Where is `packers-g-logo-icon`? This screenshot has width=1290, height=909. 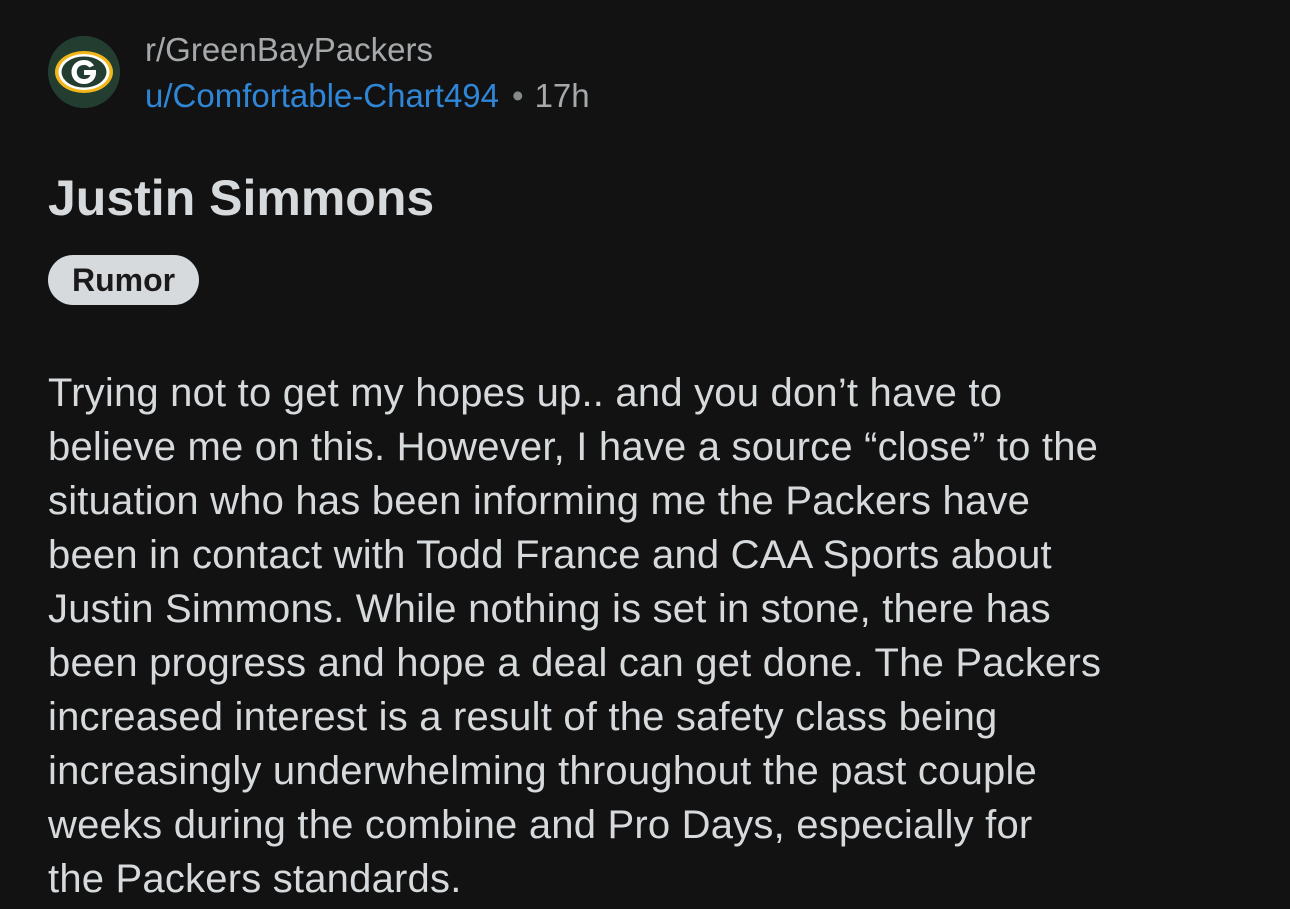
packers-g-logo-icon is located at coordinates (84, 72).